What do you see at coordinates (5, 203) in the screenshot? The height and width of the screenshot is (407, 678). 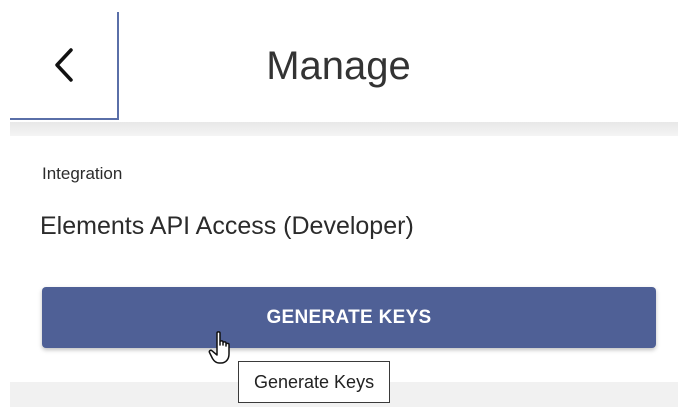 I see `left-edge` at bounding box center [5, 203].